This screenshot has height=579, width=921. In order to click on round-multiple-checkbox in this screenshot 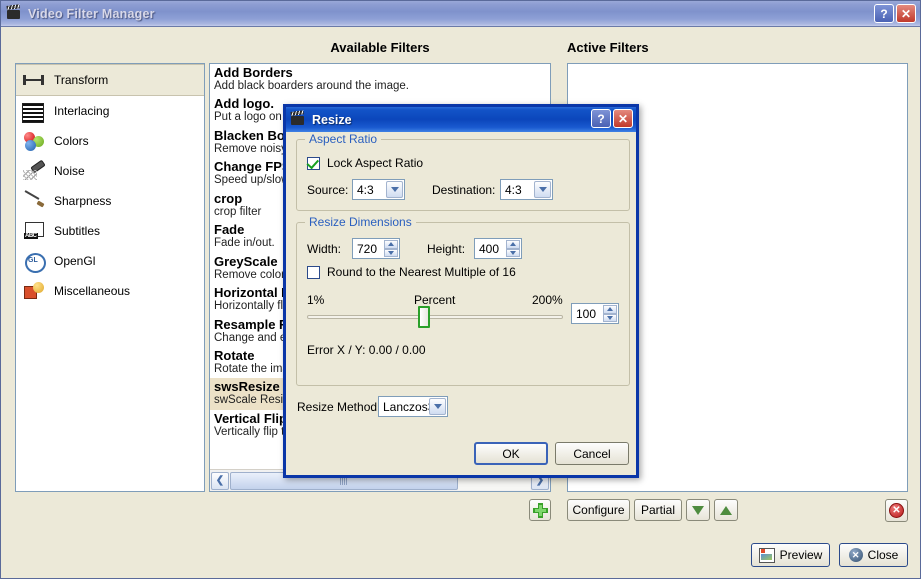, I will do `click(313, 272)`.